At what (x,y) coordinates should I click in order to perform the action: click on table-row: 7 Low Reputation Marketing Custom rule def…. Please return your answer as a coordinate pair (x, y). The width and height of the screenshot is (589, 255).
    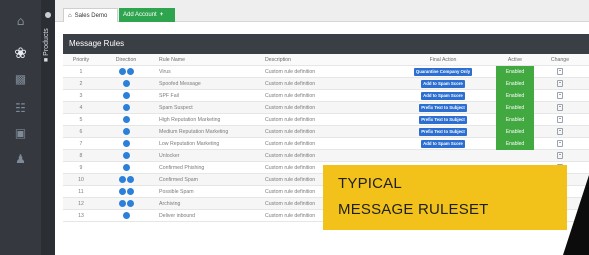
    Looking at the image, I should click on (326, 144).